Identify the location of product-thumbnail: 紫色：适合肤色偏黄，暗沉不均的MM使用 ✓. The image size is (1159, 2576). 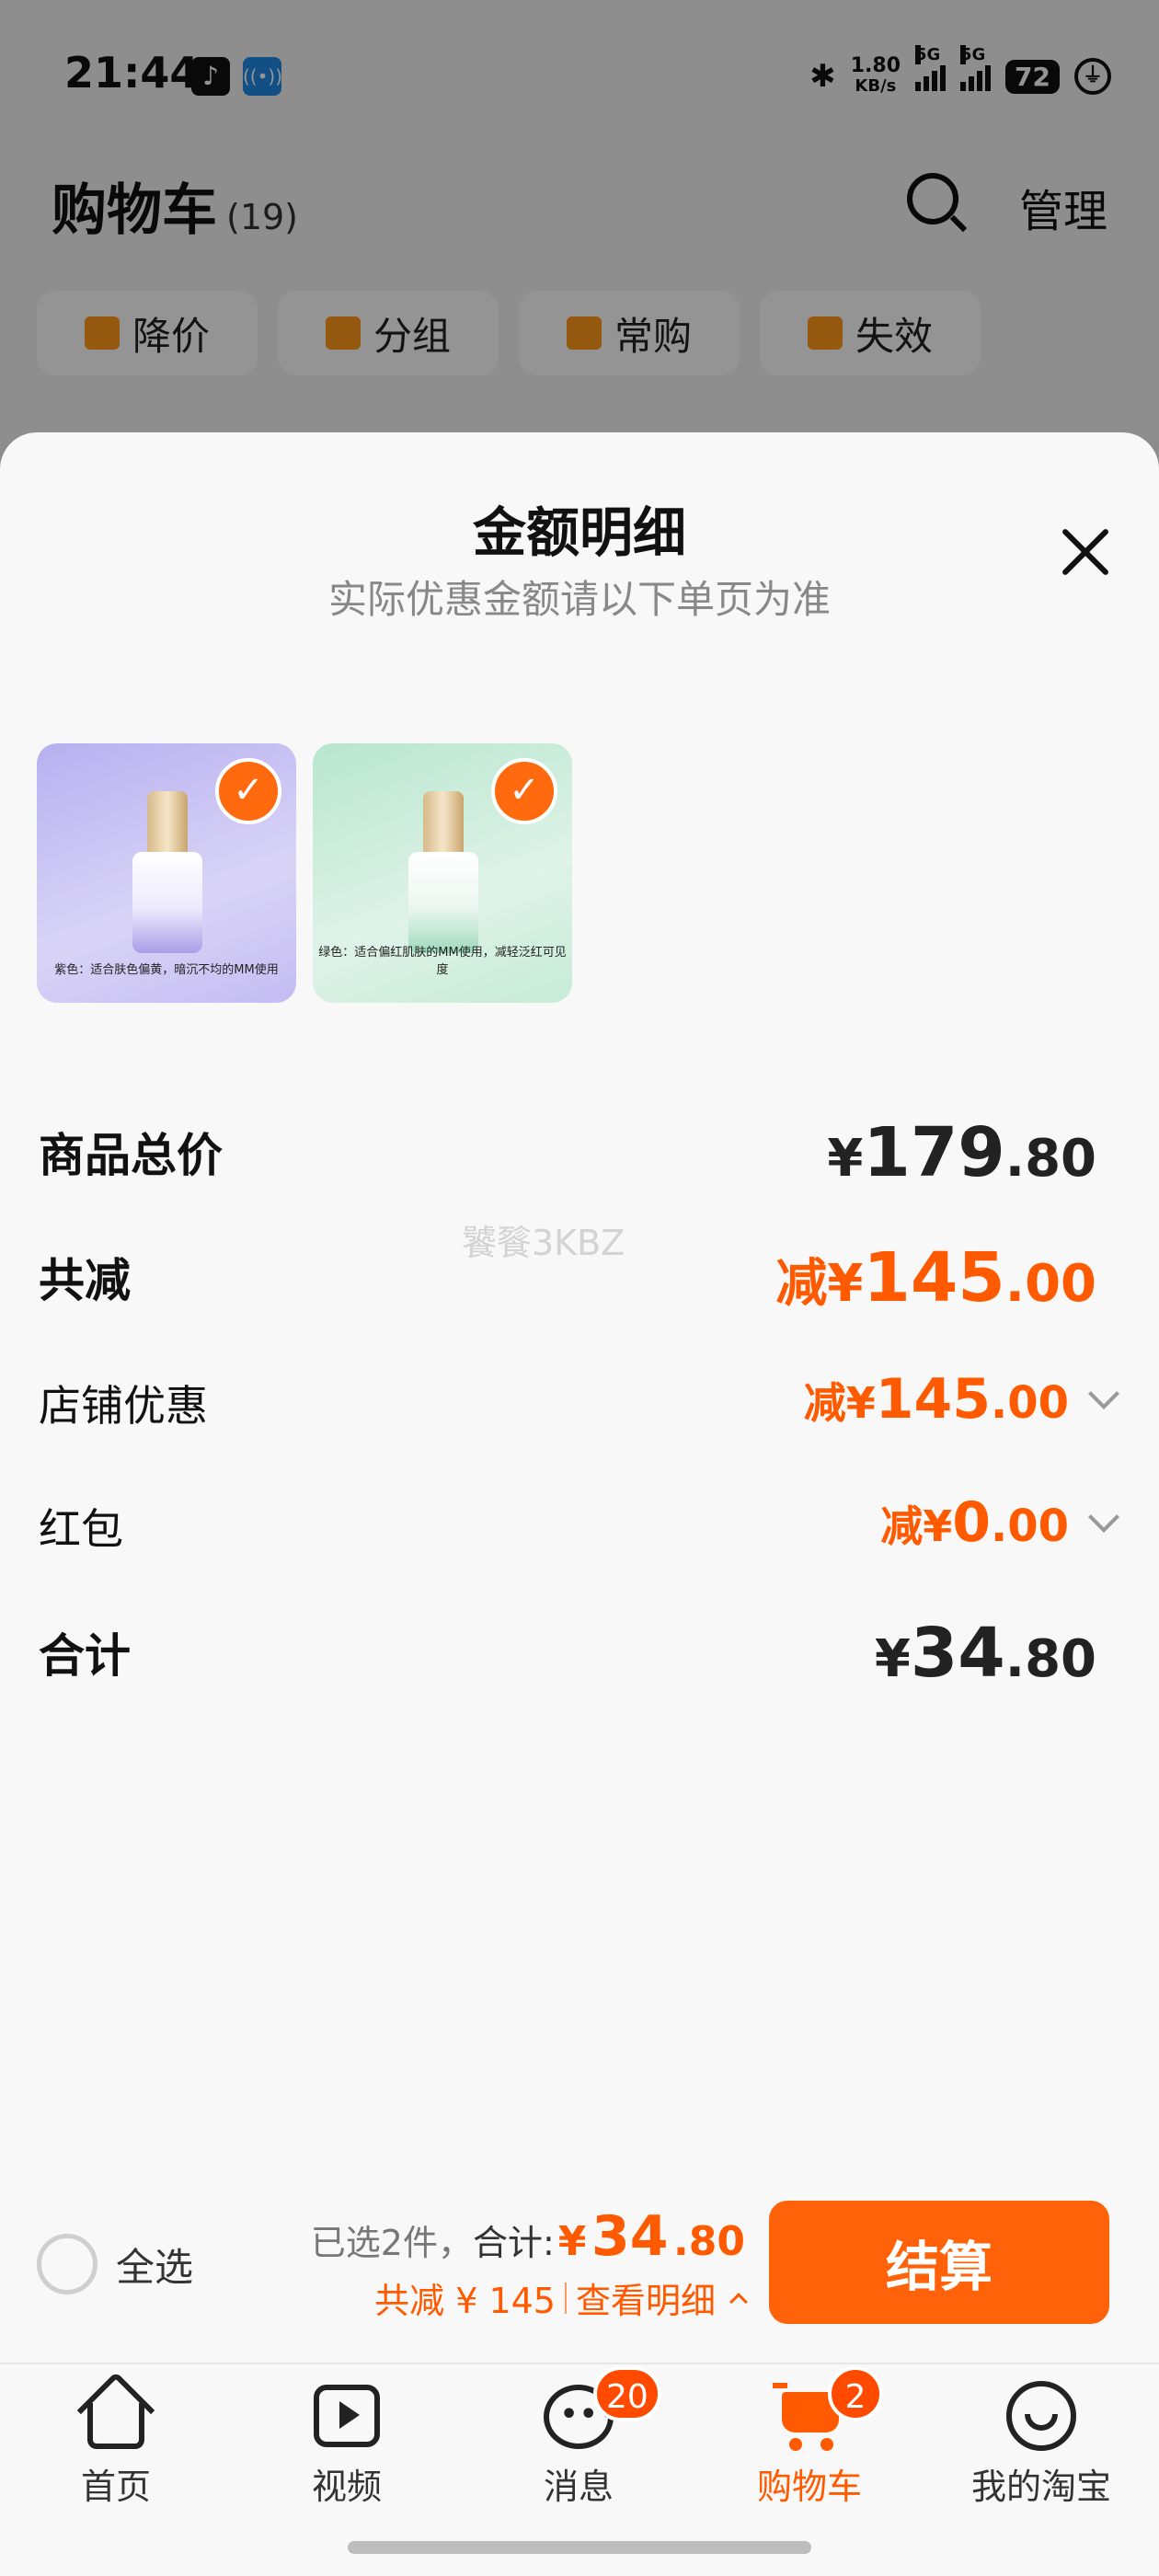
(166, 873).